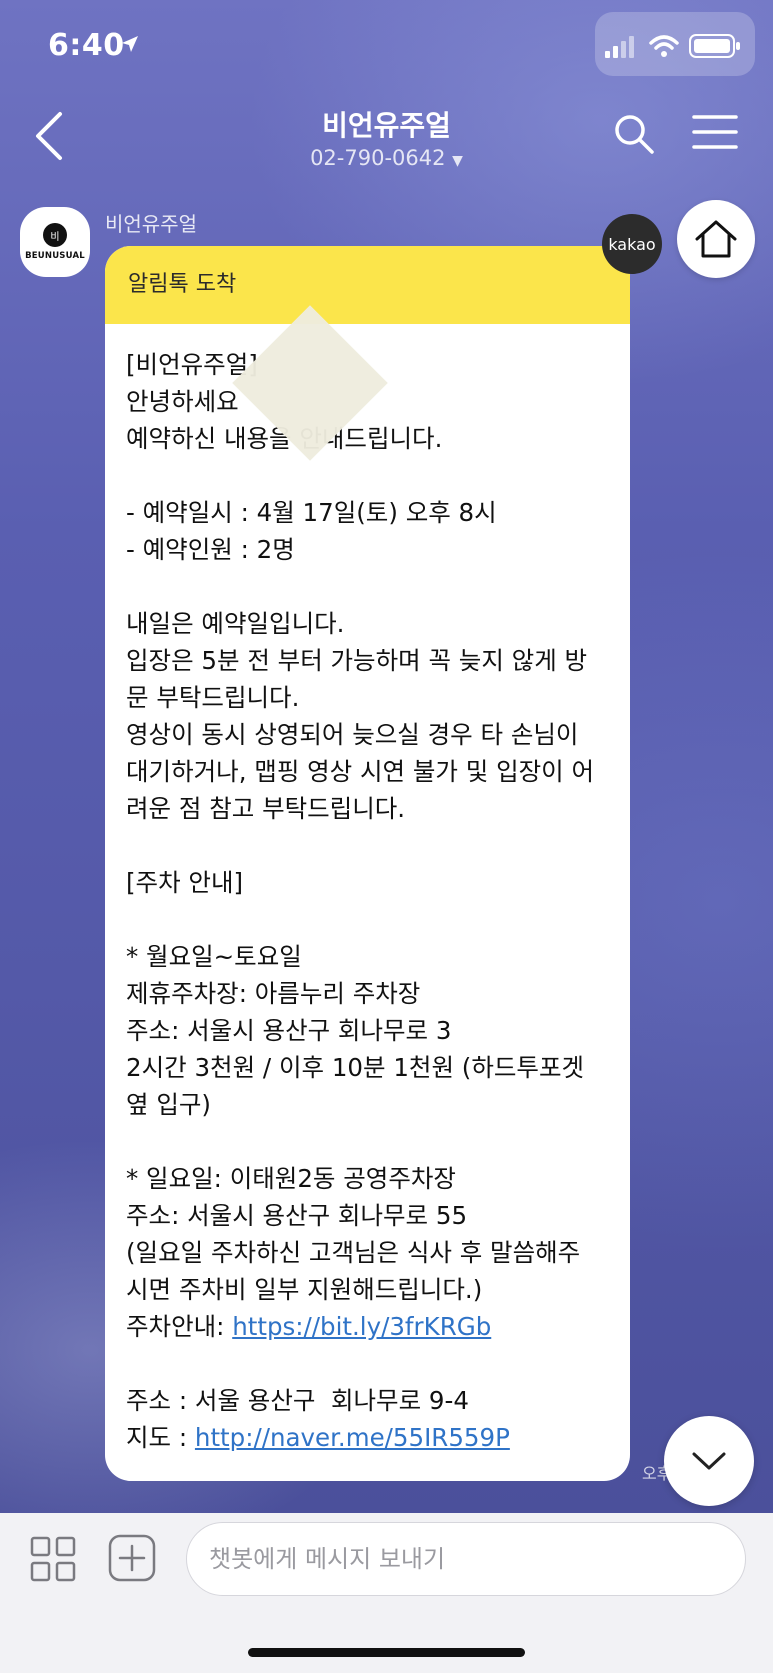 This screenshot has height=1673, width=773. What do you see at coordinates (457, 161) in the screenshot?
I see `caret-down-icon: ▼` at bounding box center [457, 161].